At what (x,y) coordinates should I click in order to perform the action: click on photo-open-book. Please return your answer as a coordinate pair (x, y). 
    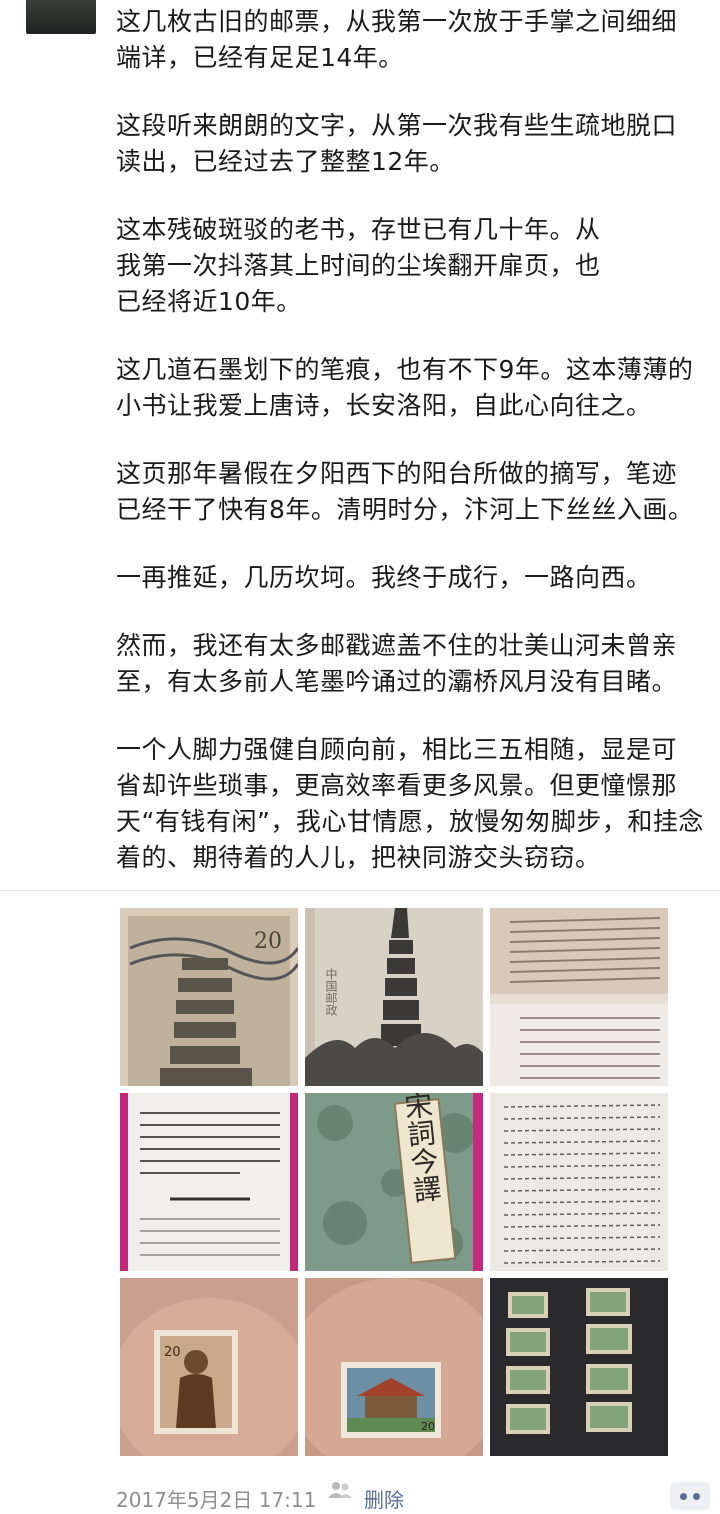
    Looking at the image, I should click on (209, 1182).